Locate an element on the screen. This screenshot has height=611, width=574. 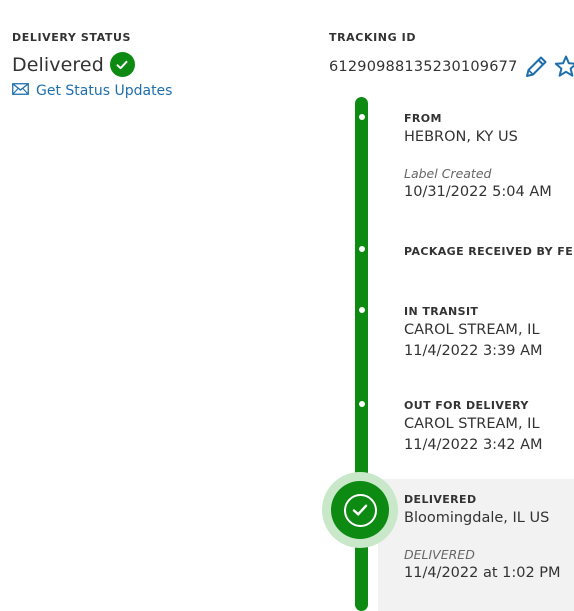
event-note: Label Created is located at coordinates (448, 173).